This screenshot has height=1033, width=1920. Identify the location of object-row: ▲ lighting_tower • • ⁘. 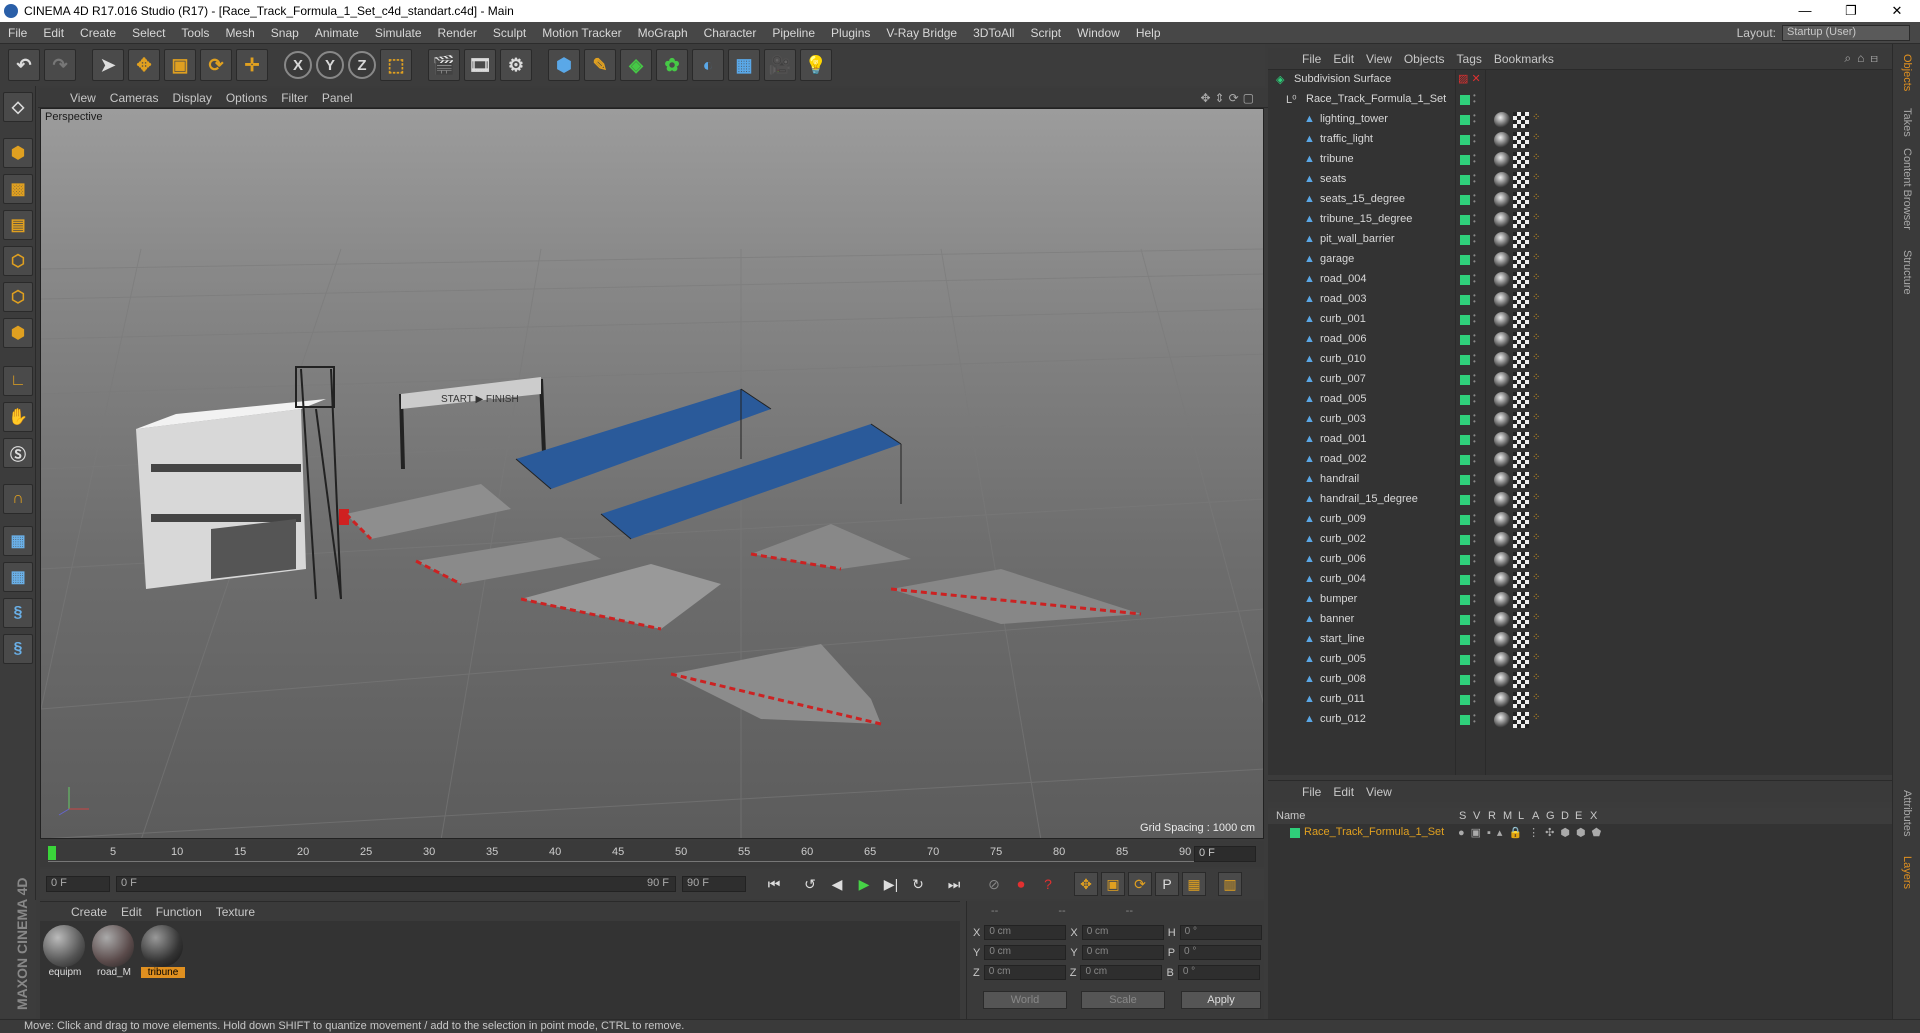
(1580, 120).